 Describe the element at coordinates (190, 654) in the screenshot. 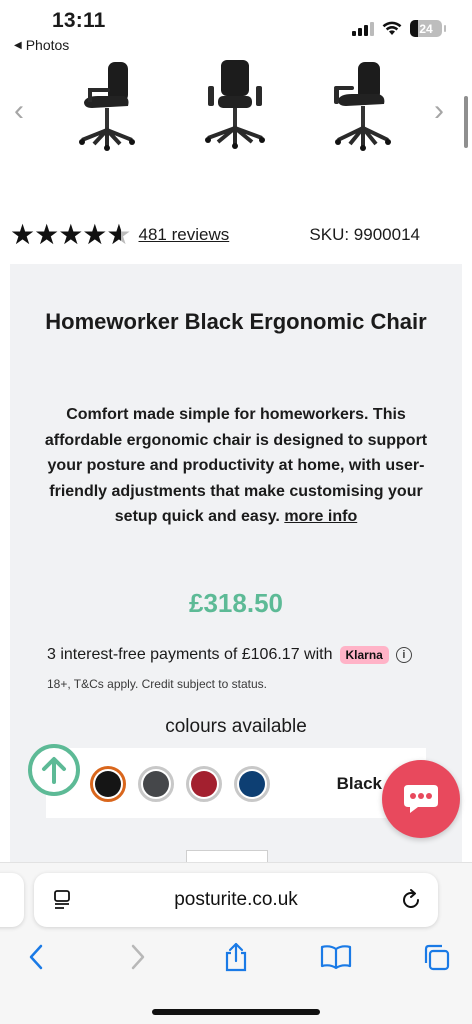

I see `installment-text: 3 interest-free payments of £106.17 with` at that location.